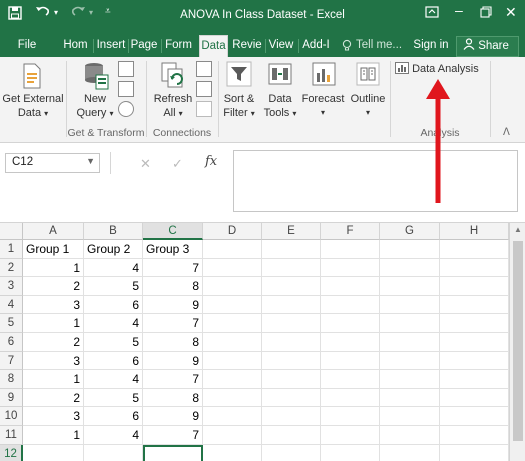  Describe the element at coordinates (280, 106) in the screenshot. I see `data-tools-button: Data Tools ▾` at that location.